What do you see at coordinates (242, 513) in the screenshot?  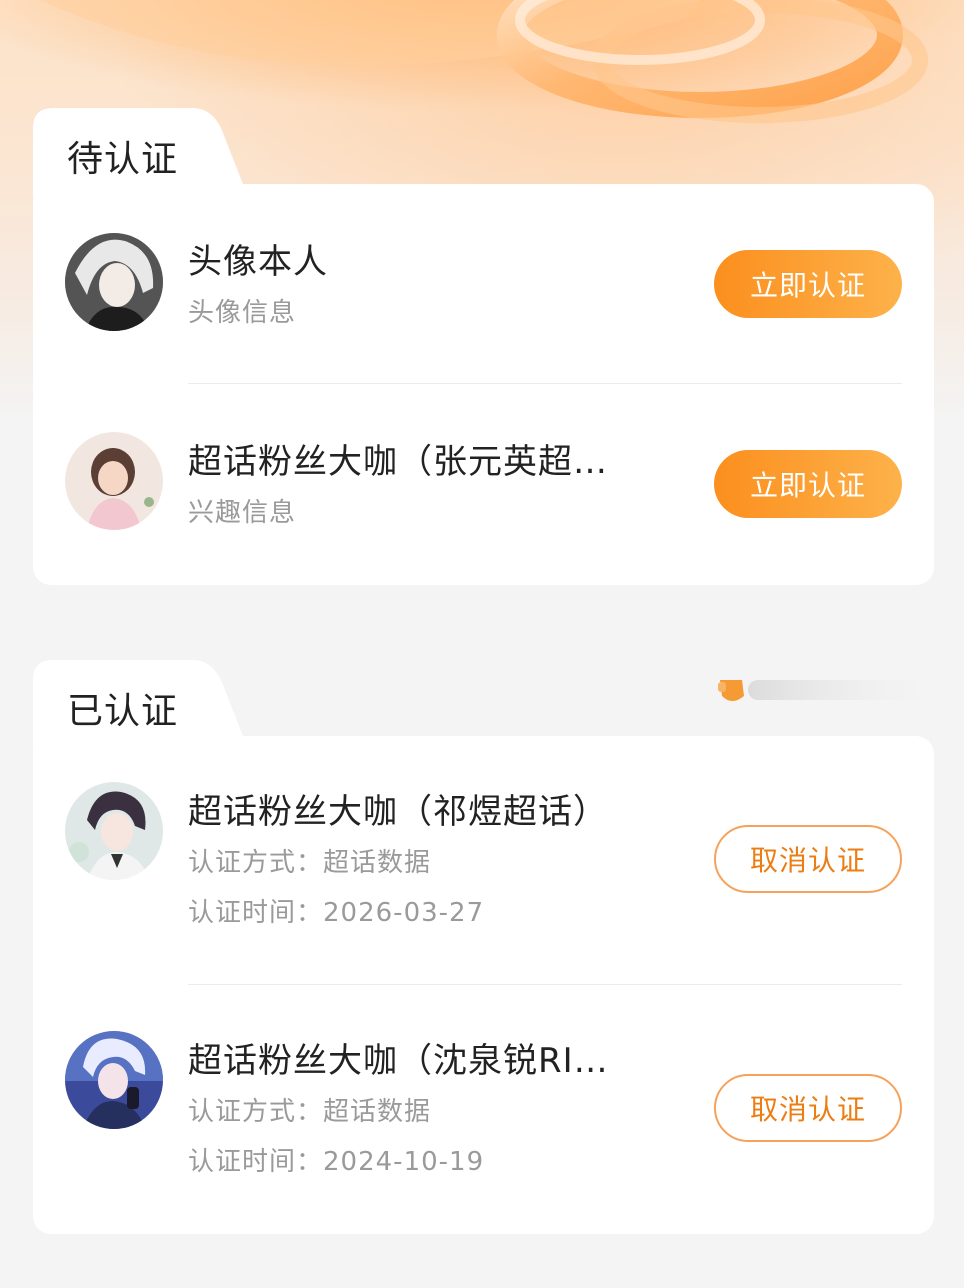 I see `item-subtitle: 兴趣信息` at bounding box center [242, 513].